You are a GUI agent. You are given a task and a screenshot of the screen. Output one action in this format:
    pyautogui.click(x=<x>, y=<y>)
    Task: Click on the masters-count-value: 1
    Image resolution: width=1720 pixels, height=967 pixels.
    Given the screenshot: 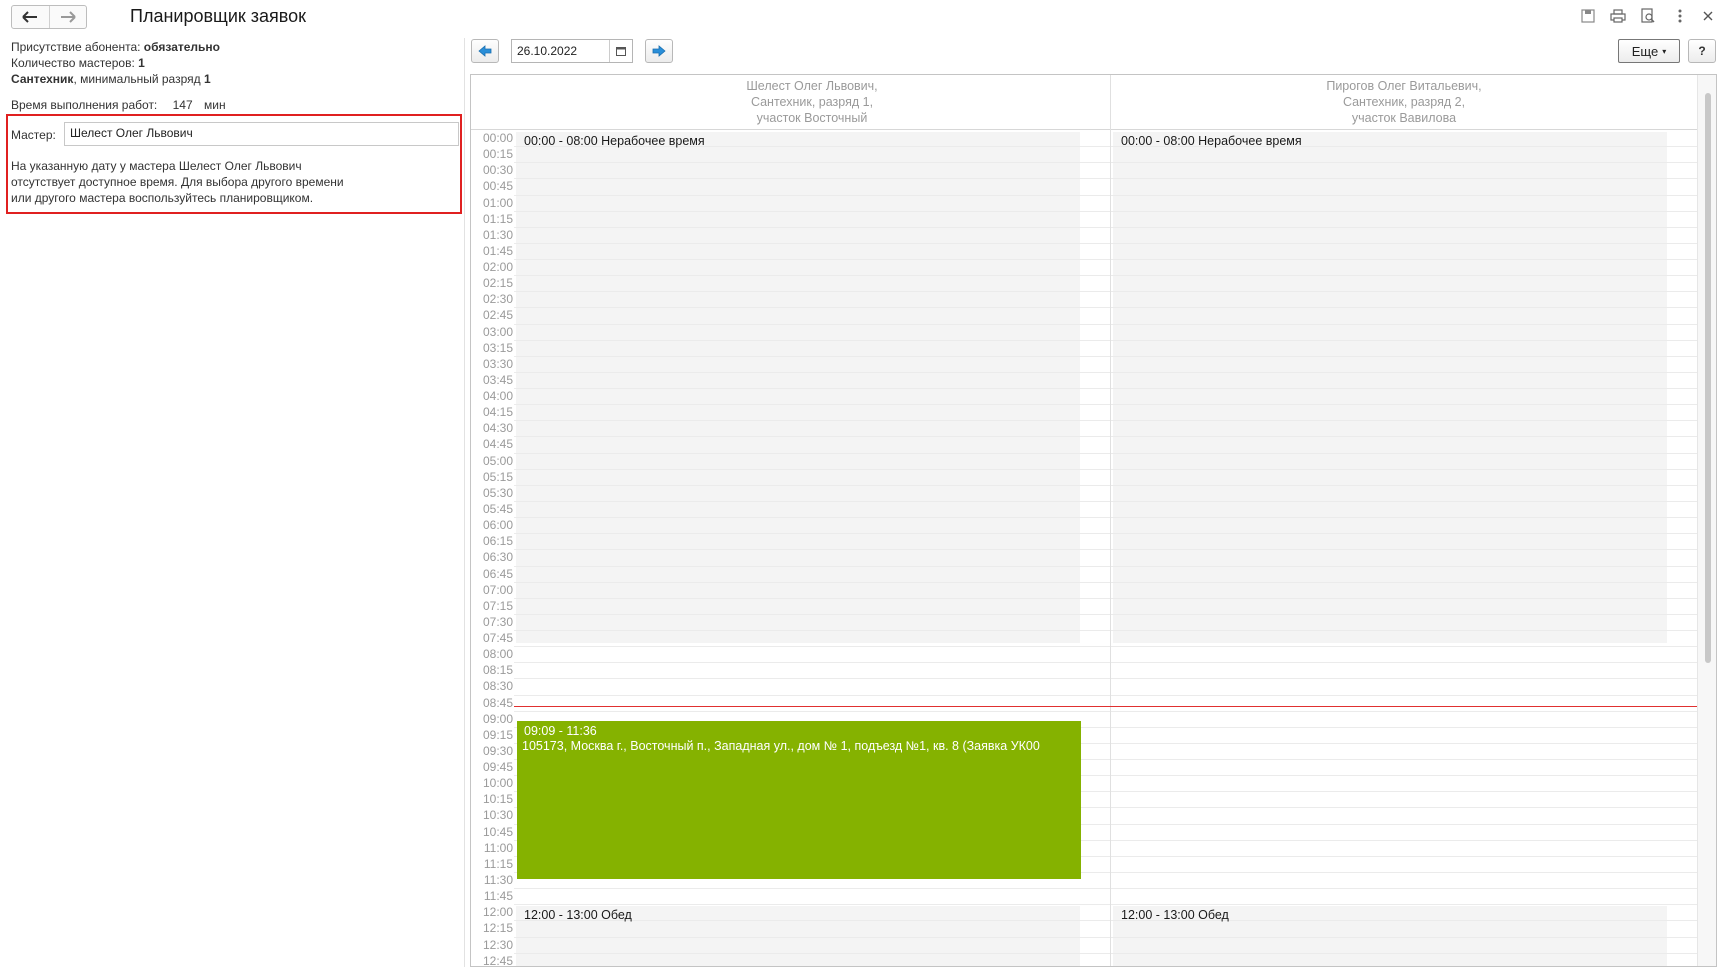 What is the action you would take?
    pyautogui.click(x=141, y=63)
    